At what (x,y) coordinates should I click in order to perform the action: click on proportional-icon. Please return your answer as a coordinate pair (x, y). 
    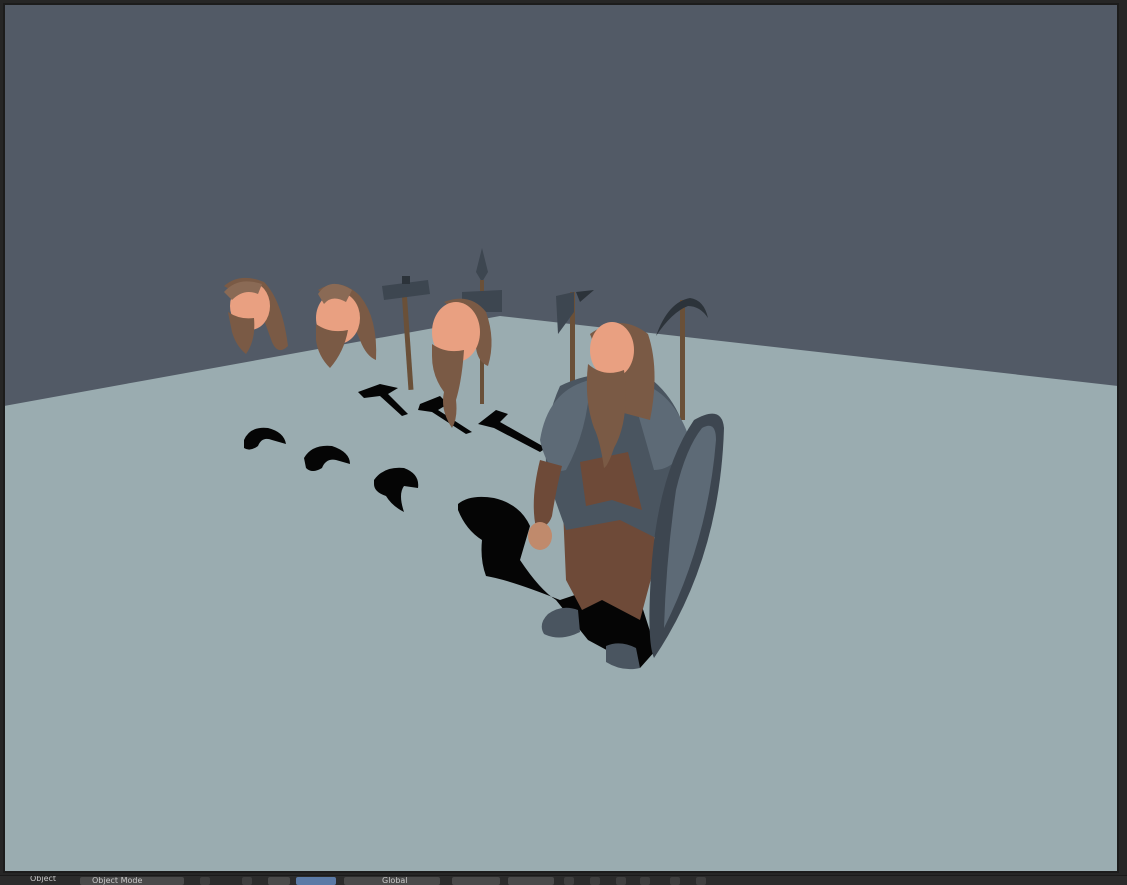
    Looking at the image, I should click on (621, 881).